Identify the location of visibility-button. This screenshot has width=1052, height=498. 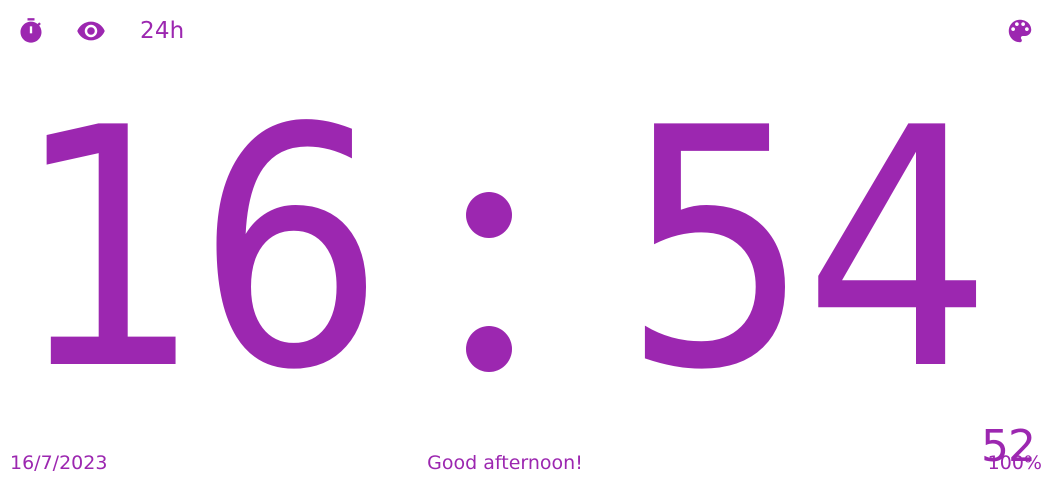
(91, 31).